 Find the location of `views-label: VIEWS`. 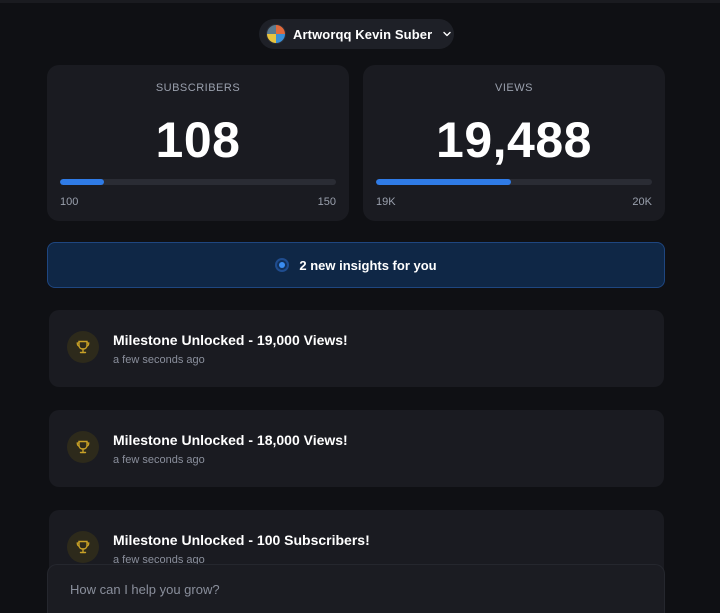

views-label: VIEWS is located at coordinates (514, 88).